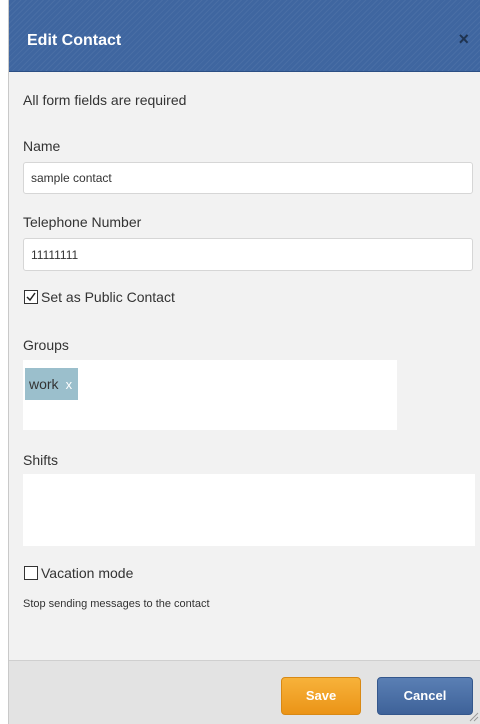 This screenshot has height=724, width=480. Describe the element at coordinates (46, 345) in the screenshot. I see `groups-label: Groups` at that location.